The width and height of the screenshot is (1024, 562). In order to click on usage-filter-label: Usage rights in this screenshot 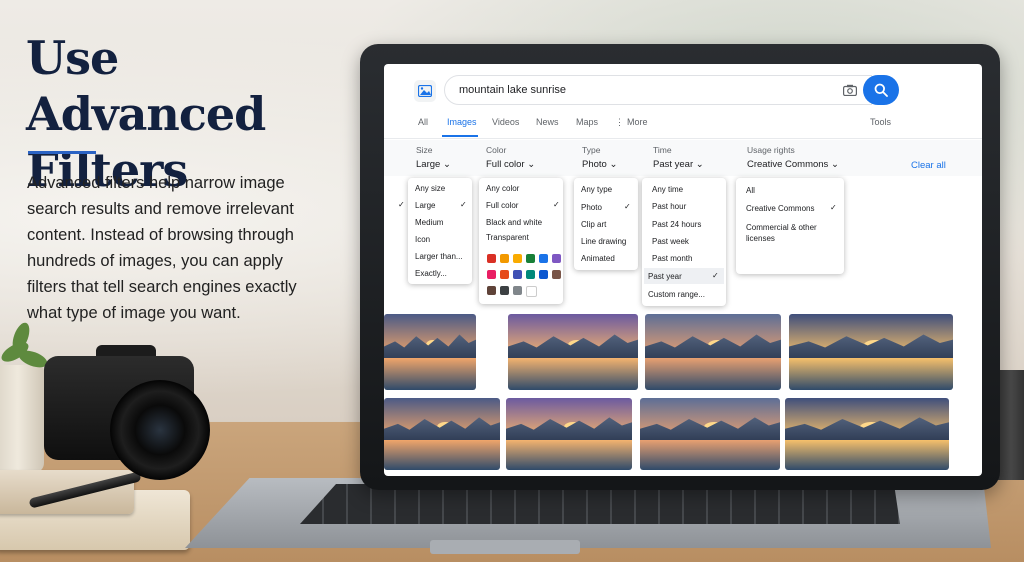, I will do `click(771, 150)`.